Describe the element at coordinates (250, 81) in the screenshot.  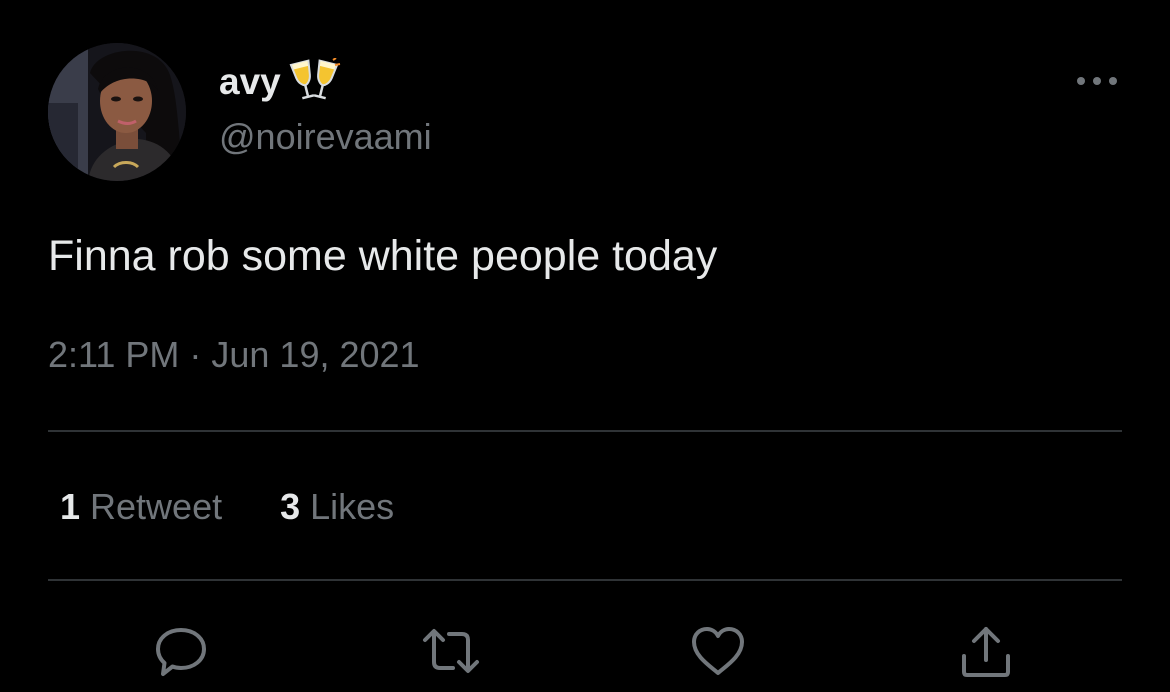
I see `display-name-text: avy` at that location.